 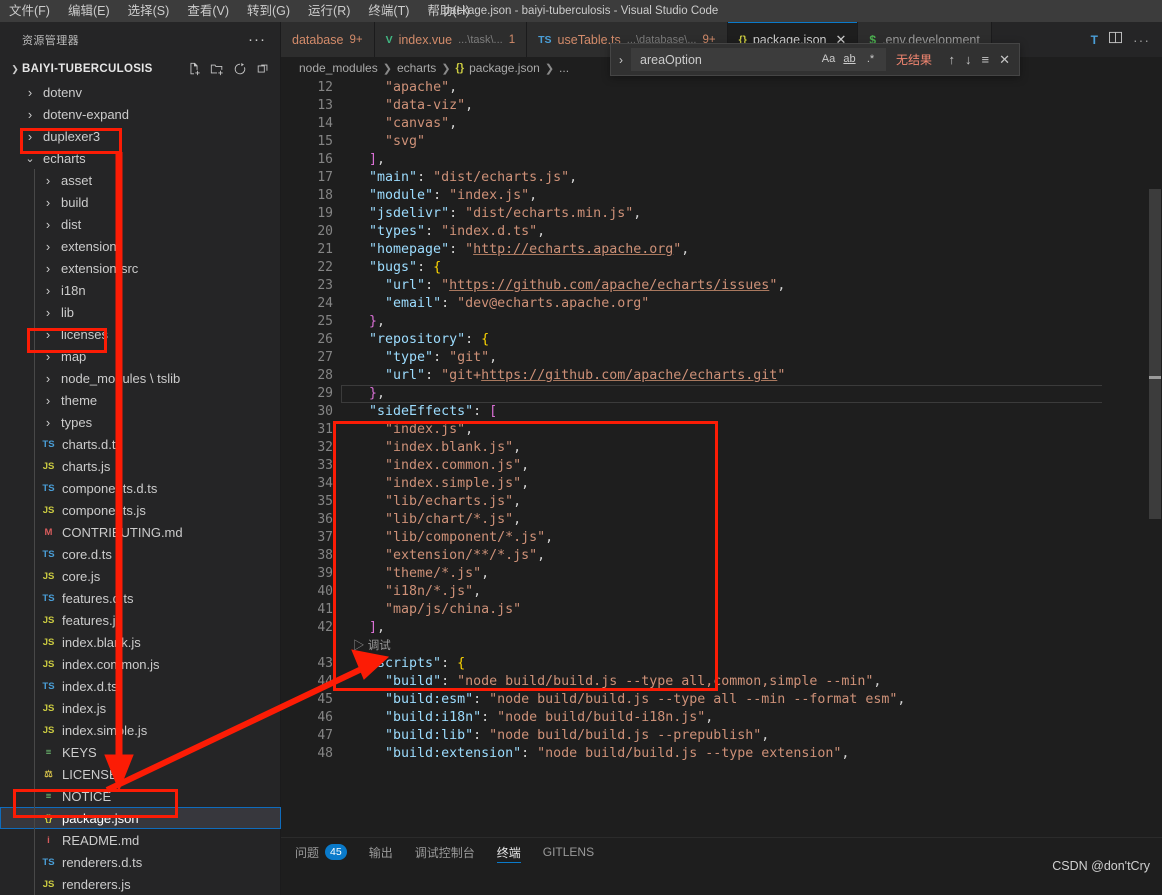 I want to click on panel-tab-output: 输出, so click(x=381, y=852).